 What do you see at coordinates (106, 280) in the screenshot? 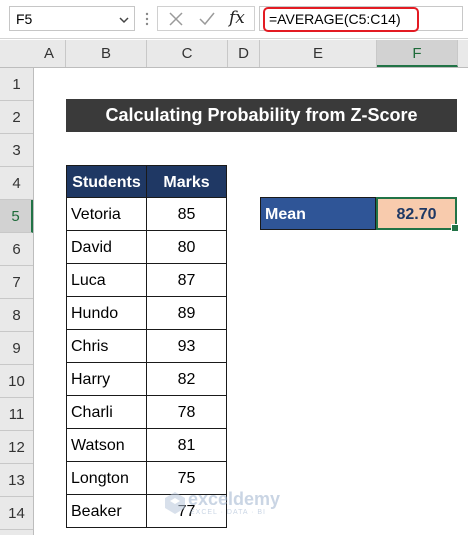
I see `student-name-cell: Luca` at bounding box center [106, 280].